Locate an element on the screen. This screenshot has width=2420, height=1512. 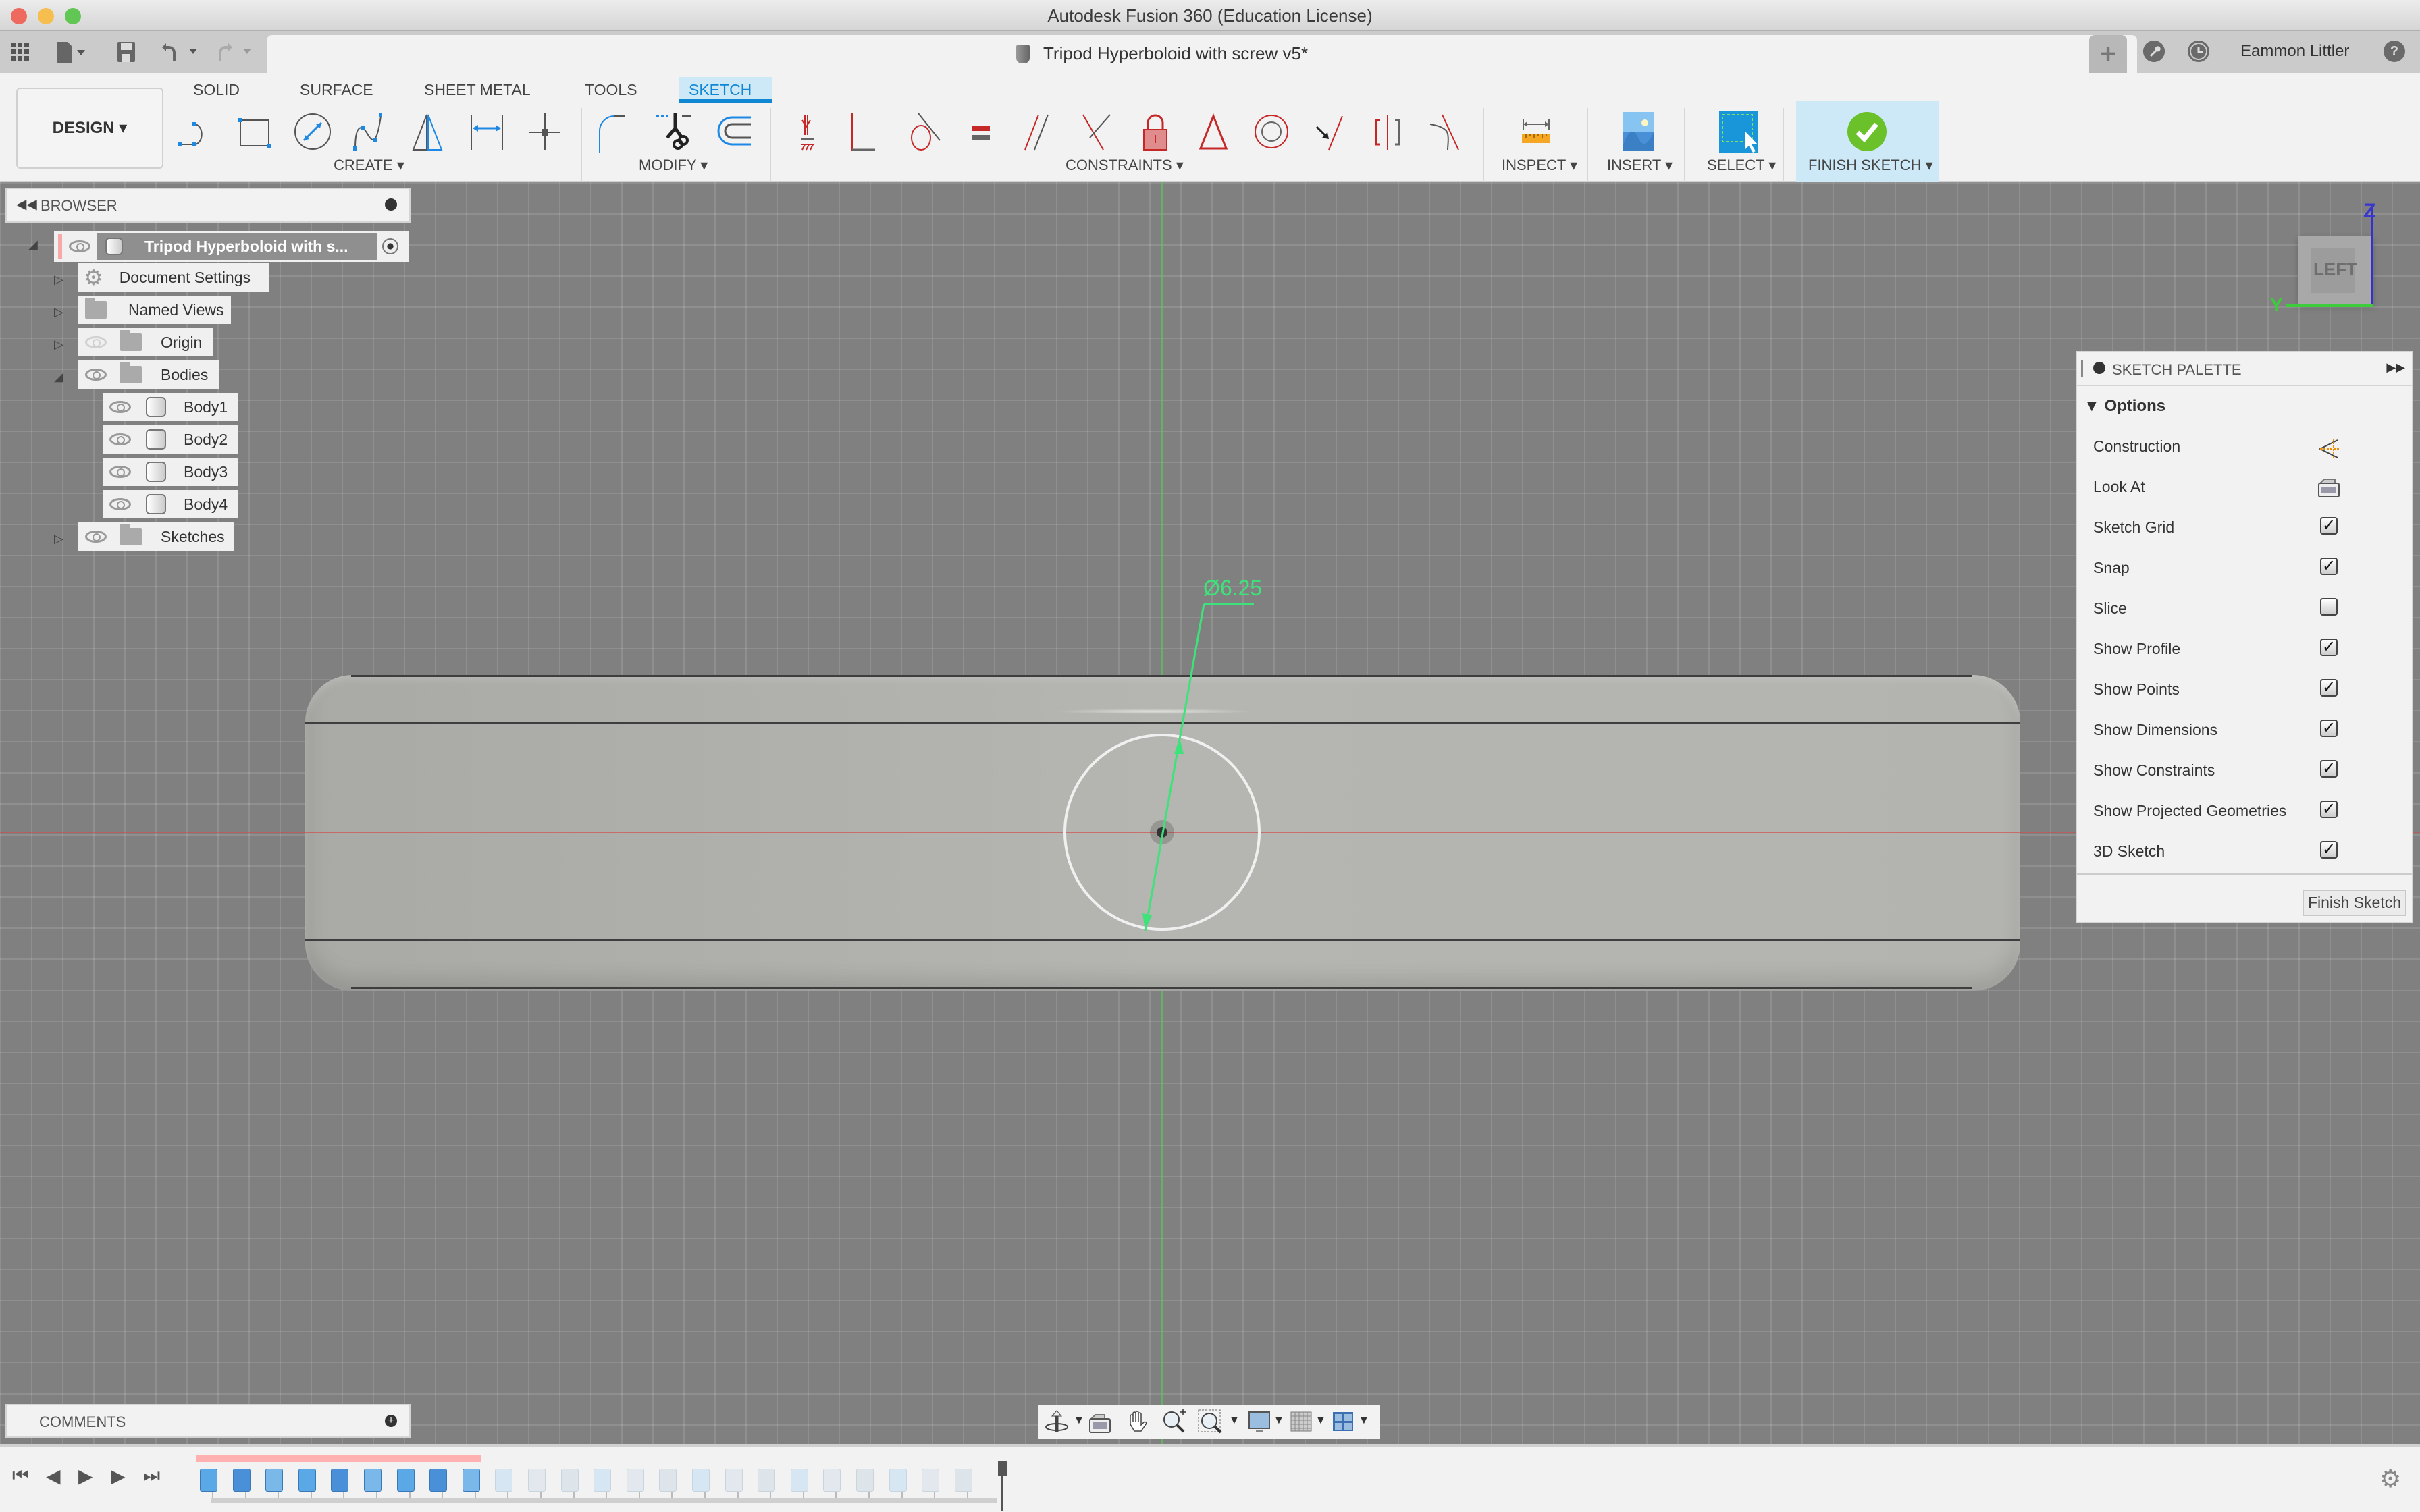
select-tool is located at coordinates (1737, 131).